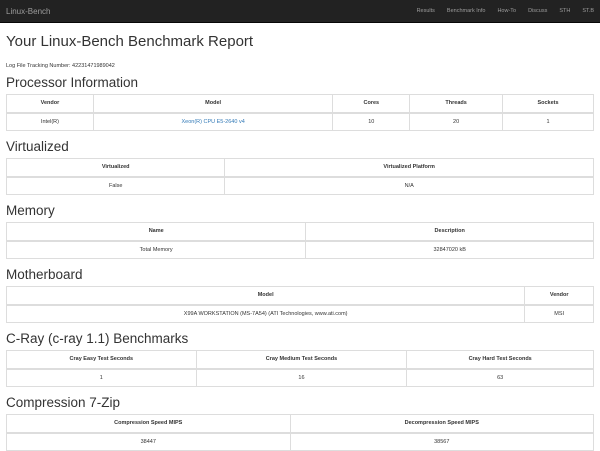 This screenshot has width=600, height=451. What do you see at coordinates (559, 313) in the screenshot?
I see `cell-vendor: MSI` at bounding box center [559, 313].